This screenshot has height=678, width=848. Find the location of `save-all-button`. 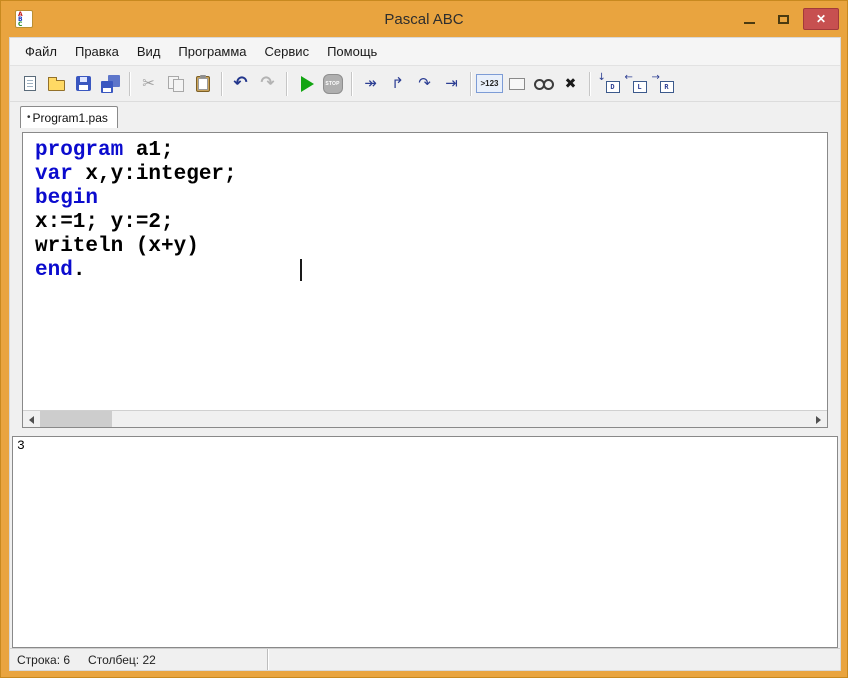

save-all-button is located at coordinates (110, 83).